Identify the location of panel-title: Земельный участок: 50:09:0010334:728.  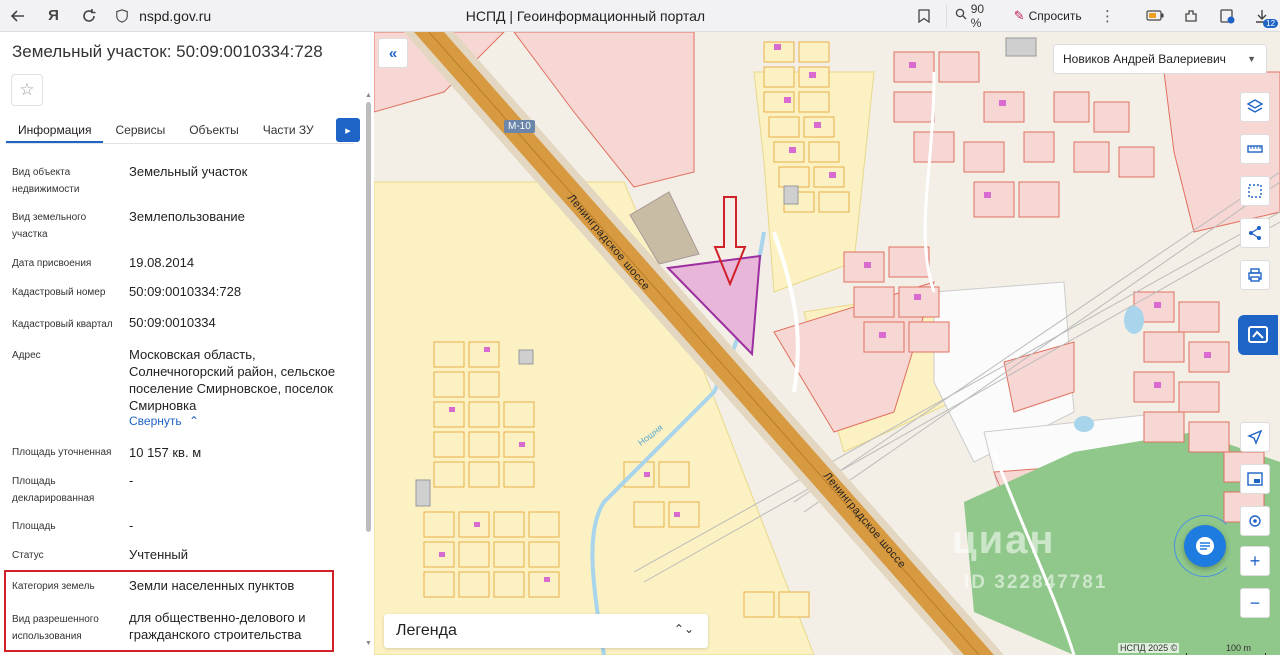
(167, 51).